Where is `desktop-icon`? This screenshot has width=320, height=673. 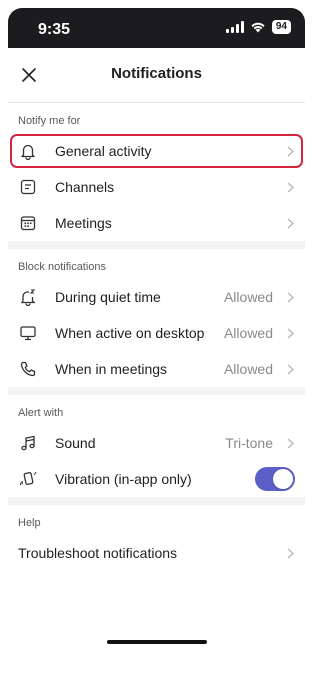
desktop-icon is located at coordinates (28, 333).